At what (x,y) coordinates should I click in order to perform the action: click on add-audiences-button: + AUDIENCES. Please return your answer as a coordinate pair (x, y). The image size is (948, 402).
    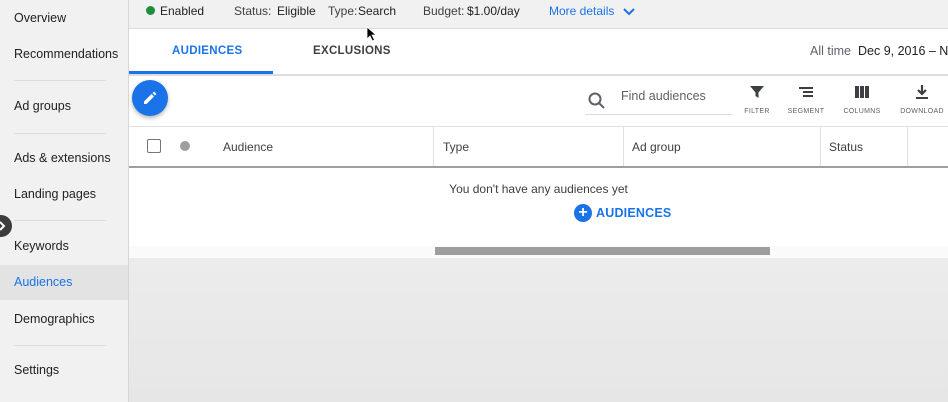
    Looking at the image, I should click on (622, 213).